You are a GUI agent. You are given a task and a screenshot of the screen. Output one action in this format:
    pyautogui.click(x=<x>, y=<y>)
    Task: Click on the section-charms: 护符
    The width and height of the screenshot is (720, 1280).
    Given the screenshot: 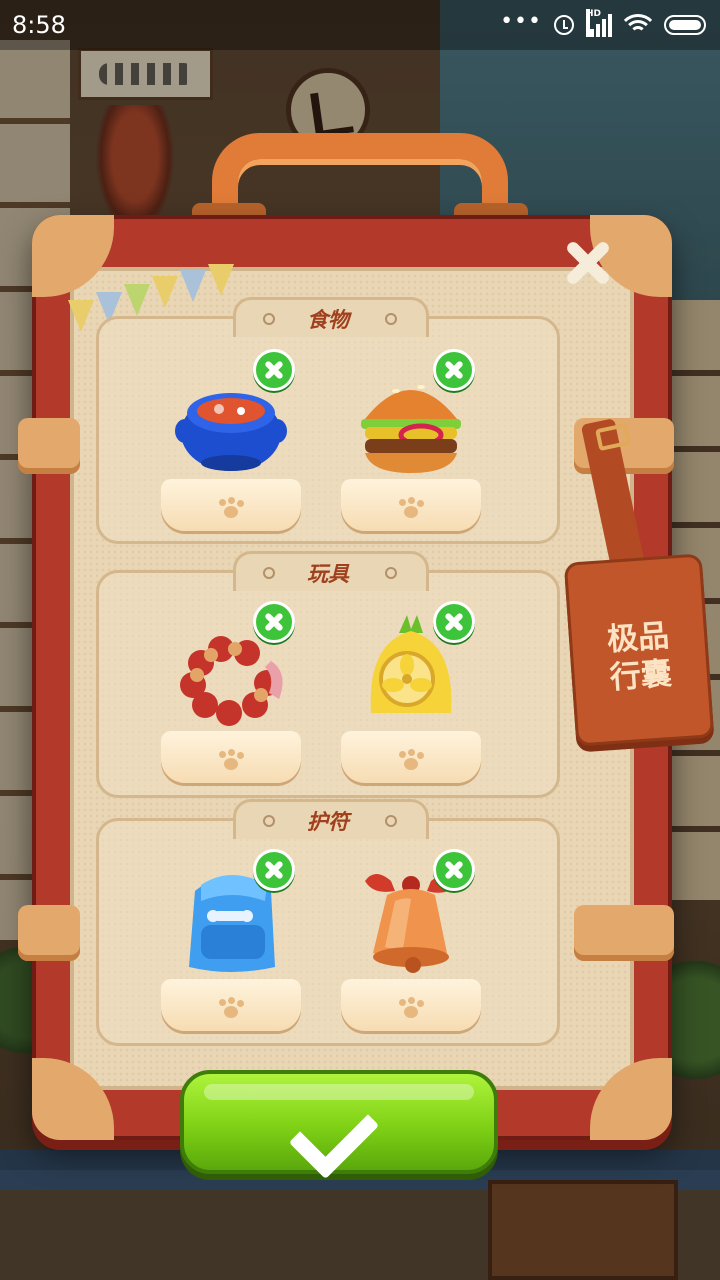 What is the action you would take?
    pyautogui.click(x=328, y=922)
    